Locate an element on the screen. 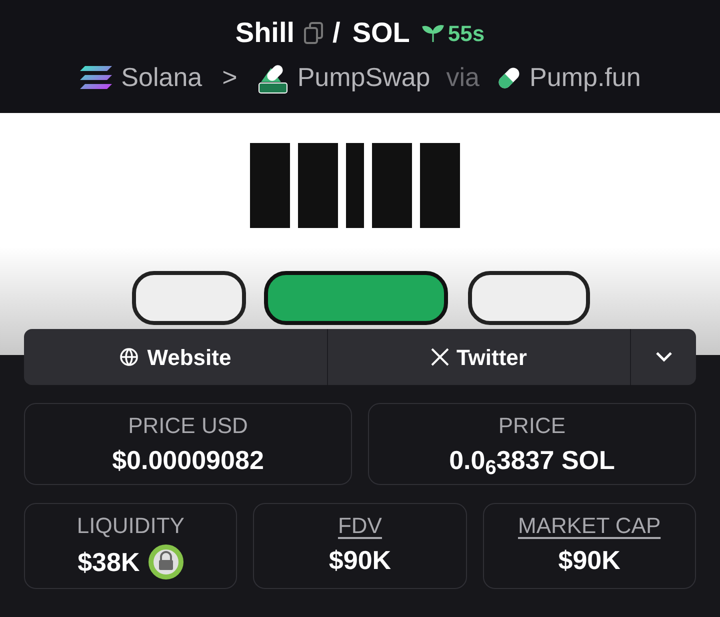 This screenshot has width=720, height=617. via-text: via is located at coordinates (463, 77).